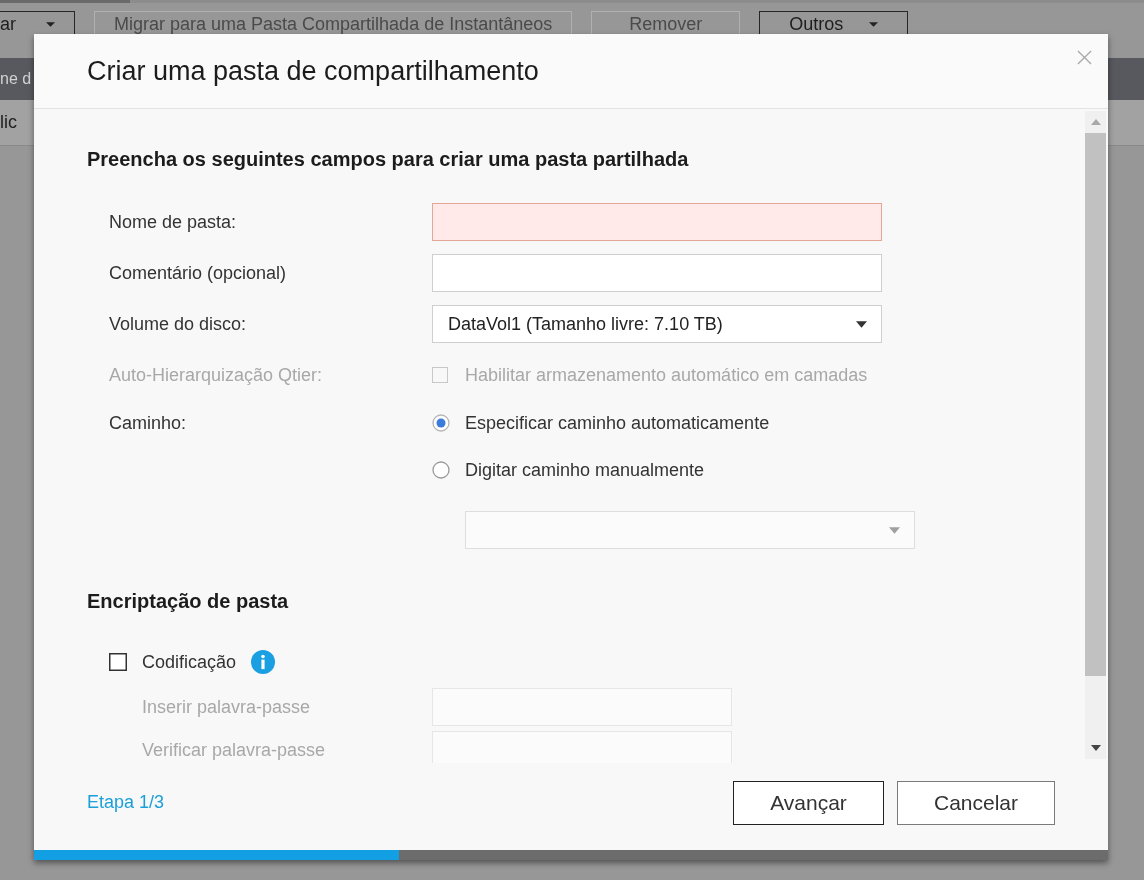 The height and width of the screenshot is (880, 1144). Describe the element at coordinates (189, 662) in the screenshot. I see `checkbox-label: Codificação` at that location.